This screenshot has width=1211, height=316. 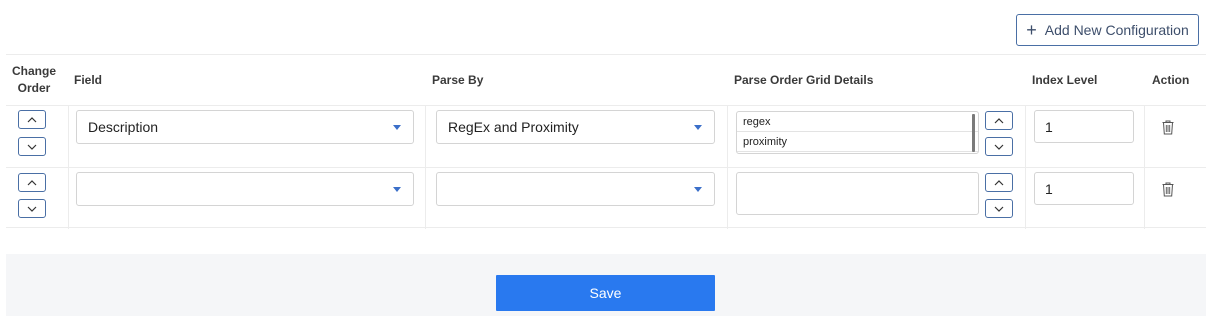 What do you see at coordinates (245, 127) in the screenshot?
I see `field-select: Description` at bounding box center [245, 127].